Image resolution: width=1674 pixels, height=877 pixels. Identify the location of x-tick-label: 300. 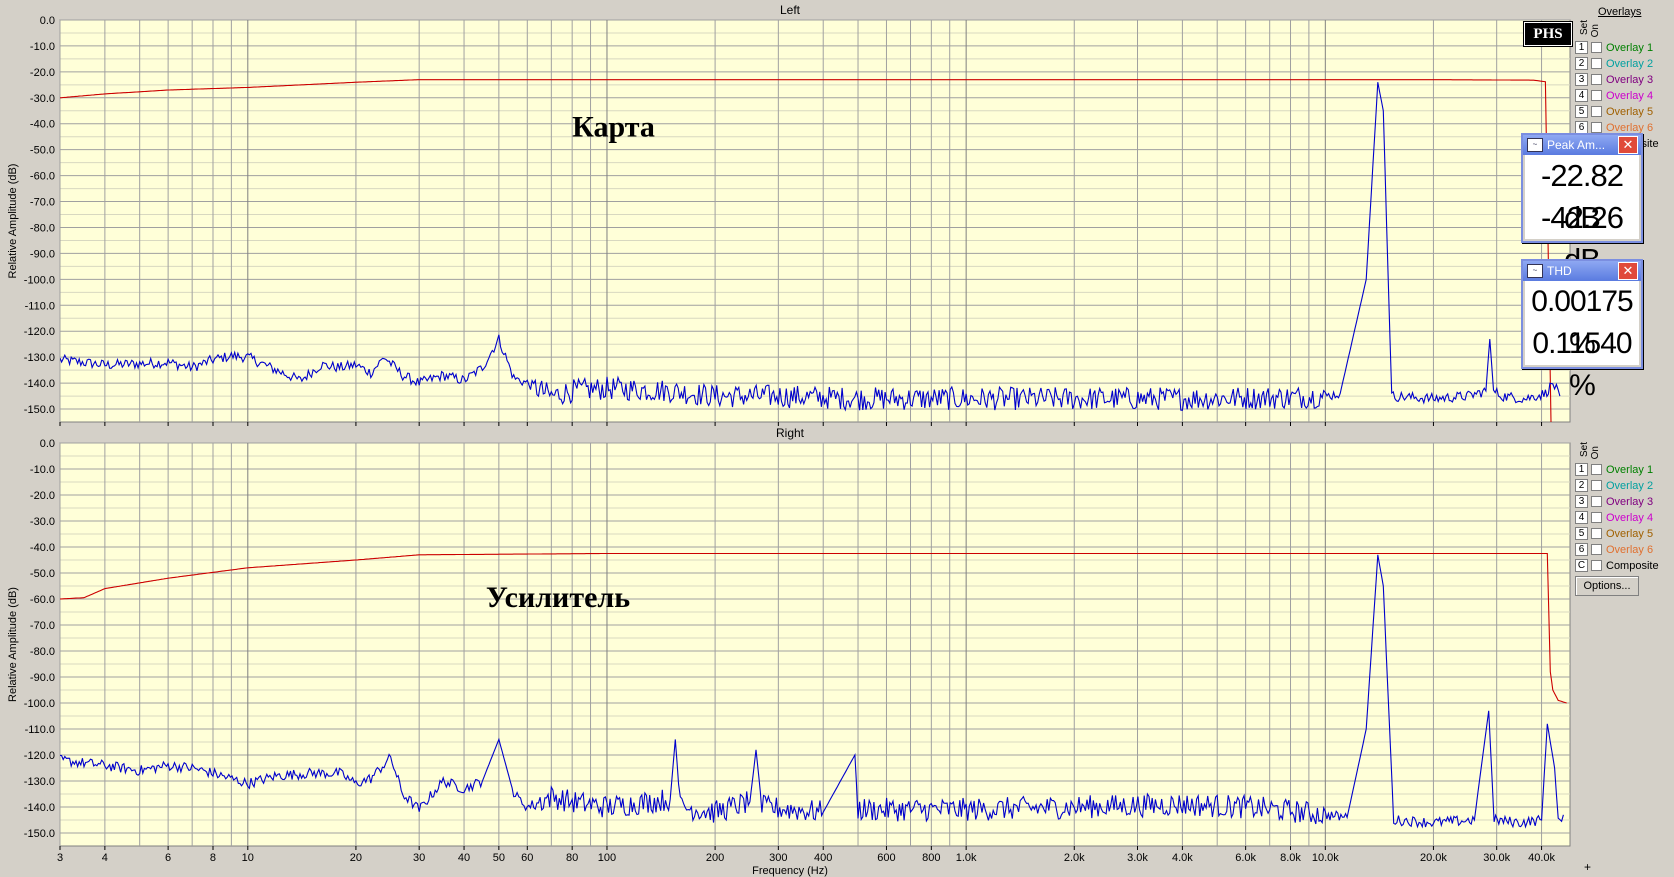
(778, 858).